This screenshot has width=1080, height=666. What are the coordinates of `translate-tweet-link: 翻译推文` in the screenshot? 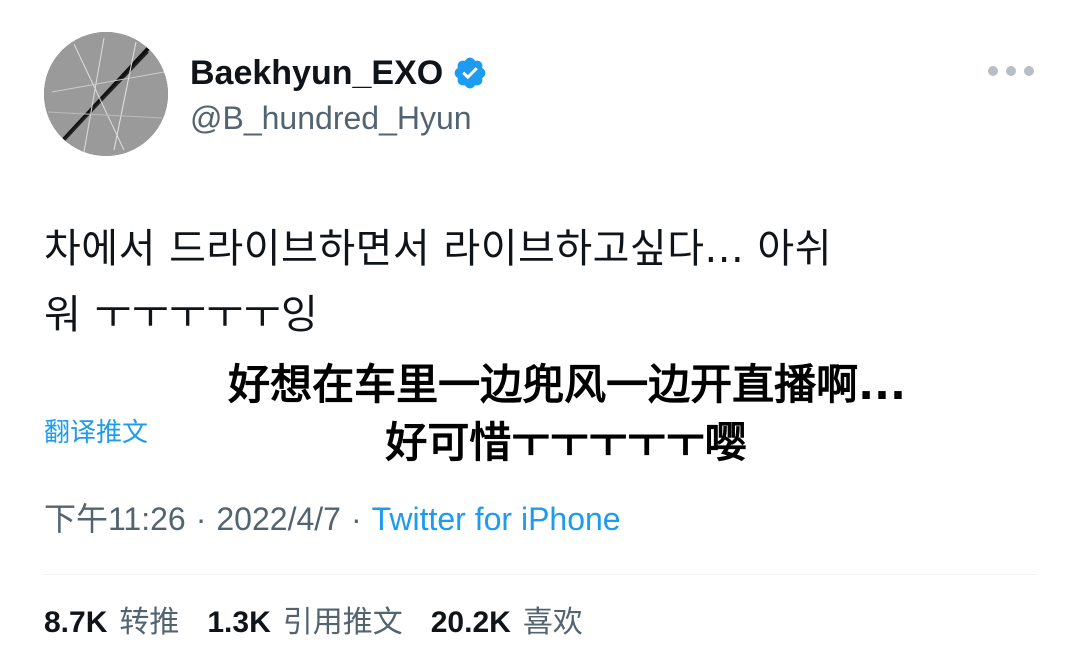 It's located at (96, 433).